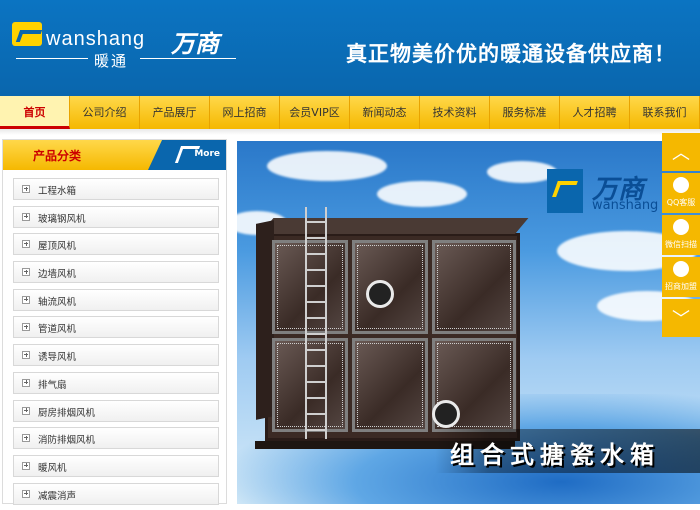 The image size is (700, 510). I want to click on category-item: 厨房排烟风机, so click(116, 410).